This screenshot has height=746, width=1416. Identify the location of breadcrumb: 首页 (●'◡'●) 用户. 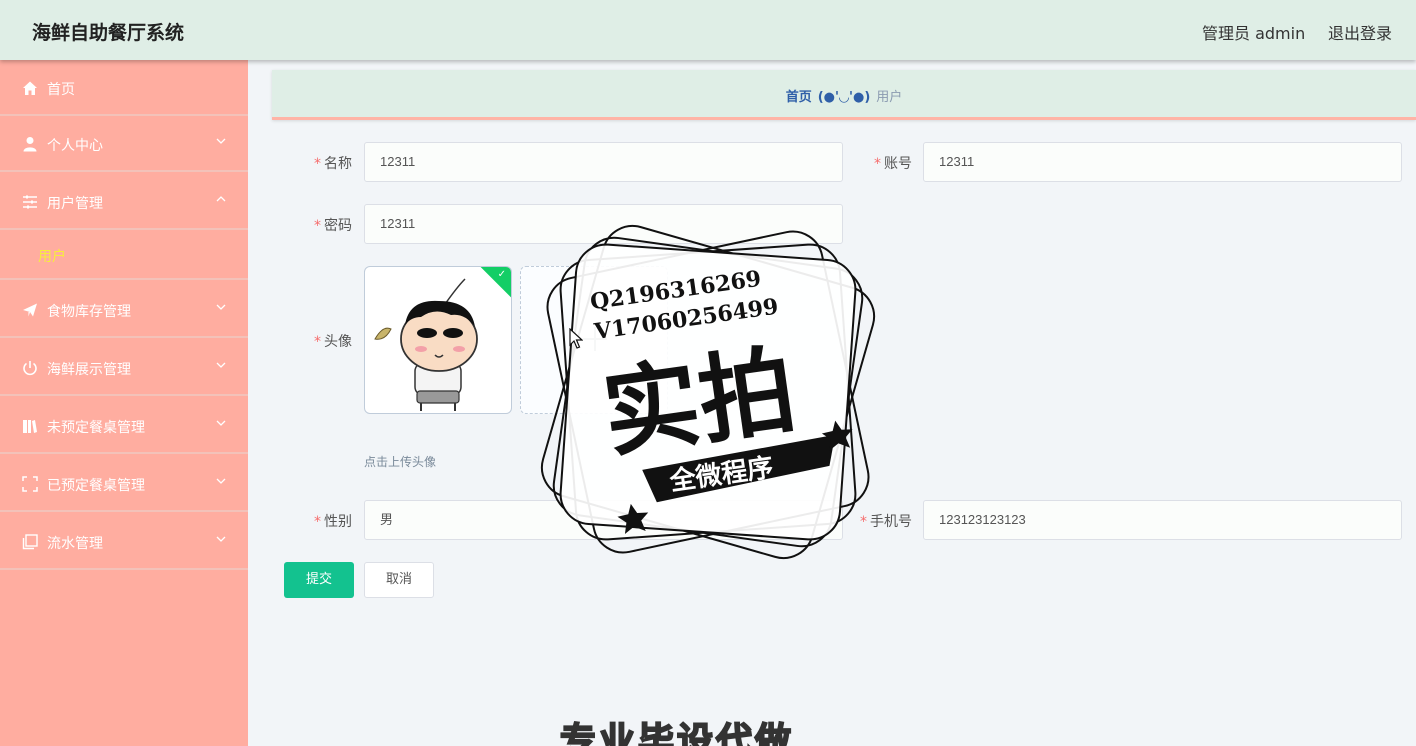
(844, 95).